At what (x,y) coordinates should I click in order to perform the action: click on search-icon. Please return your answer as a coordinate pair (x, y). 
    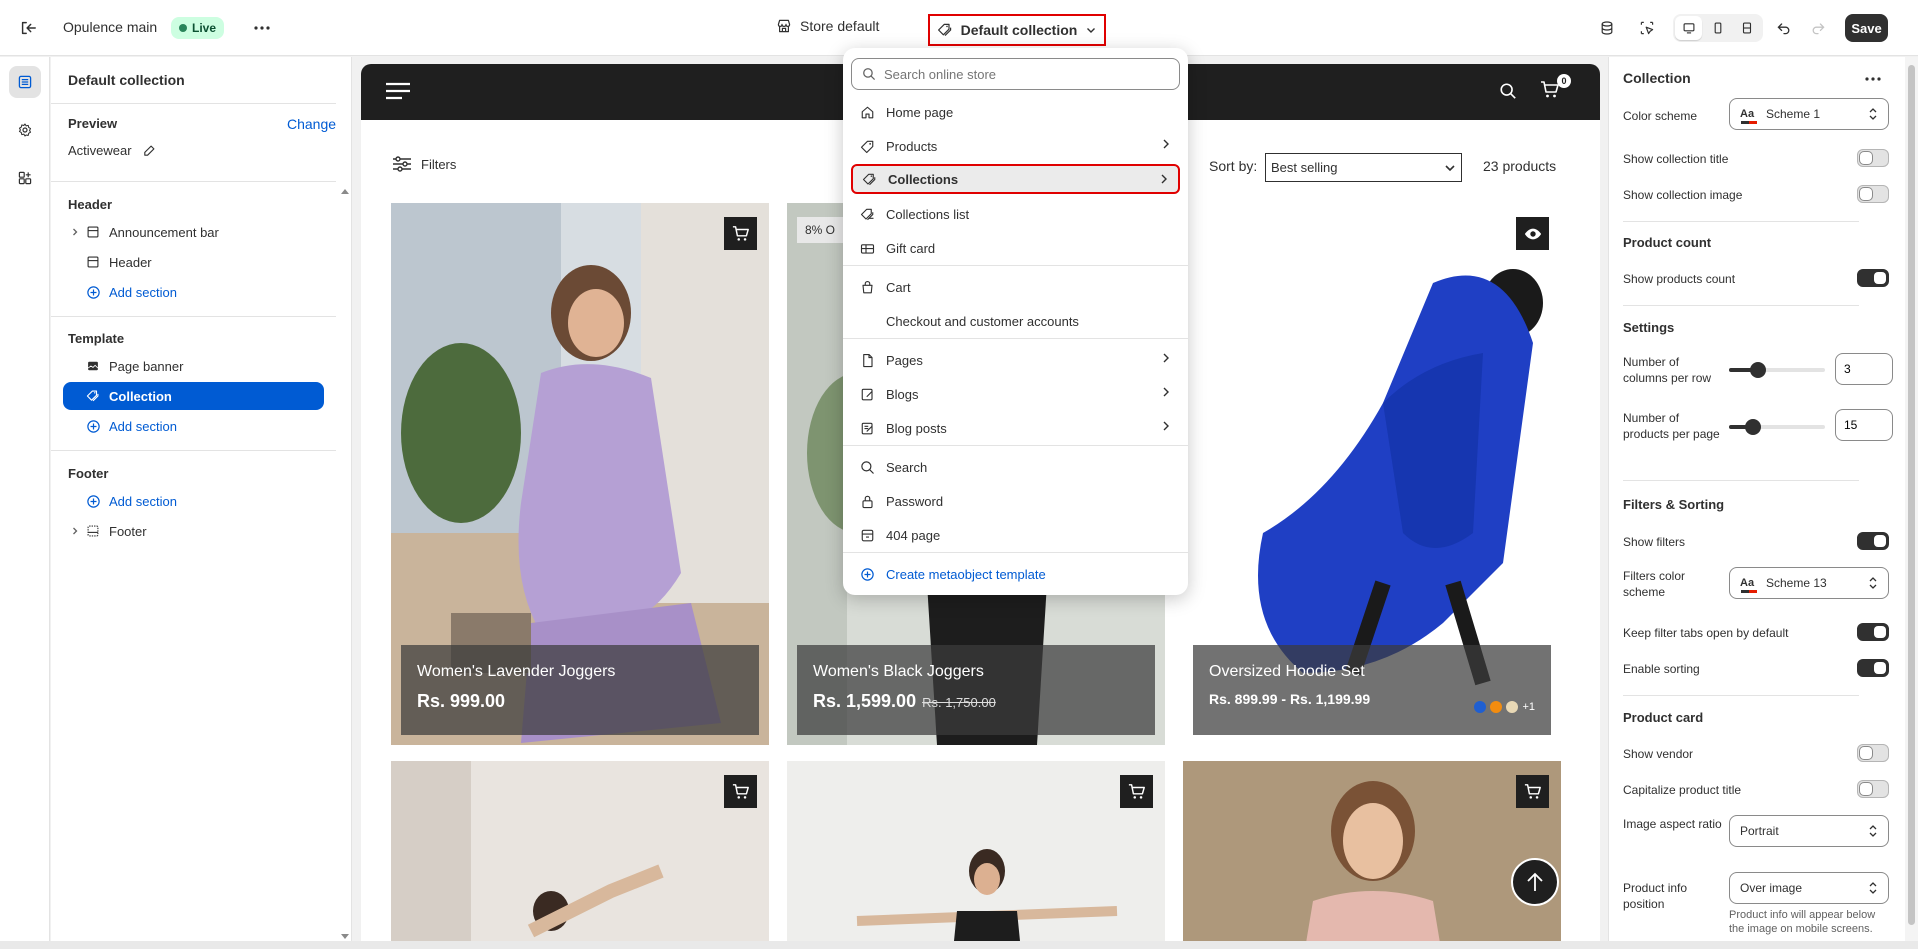
    Looking at the image, I should click on (1508, 92).